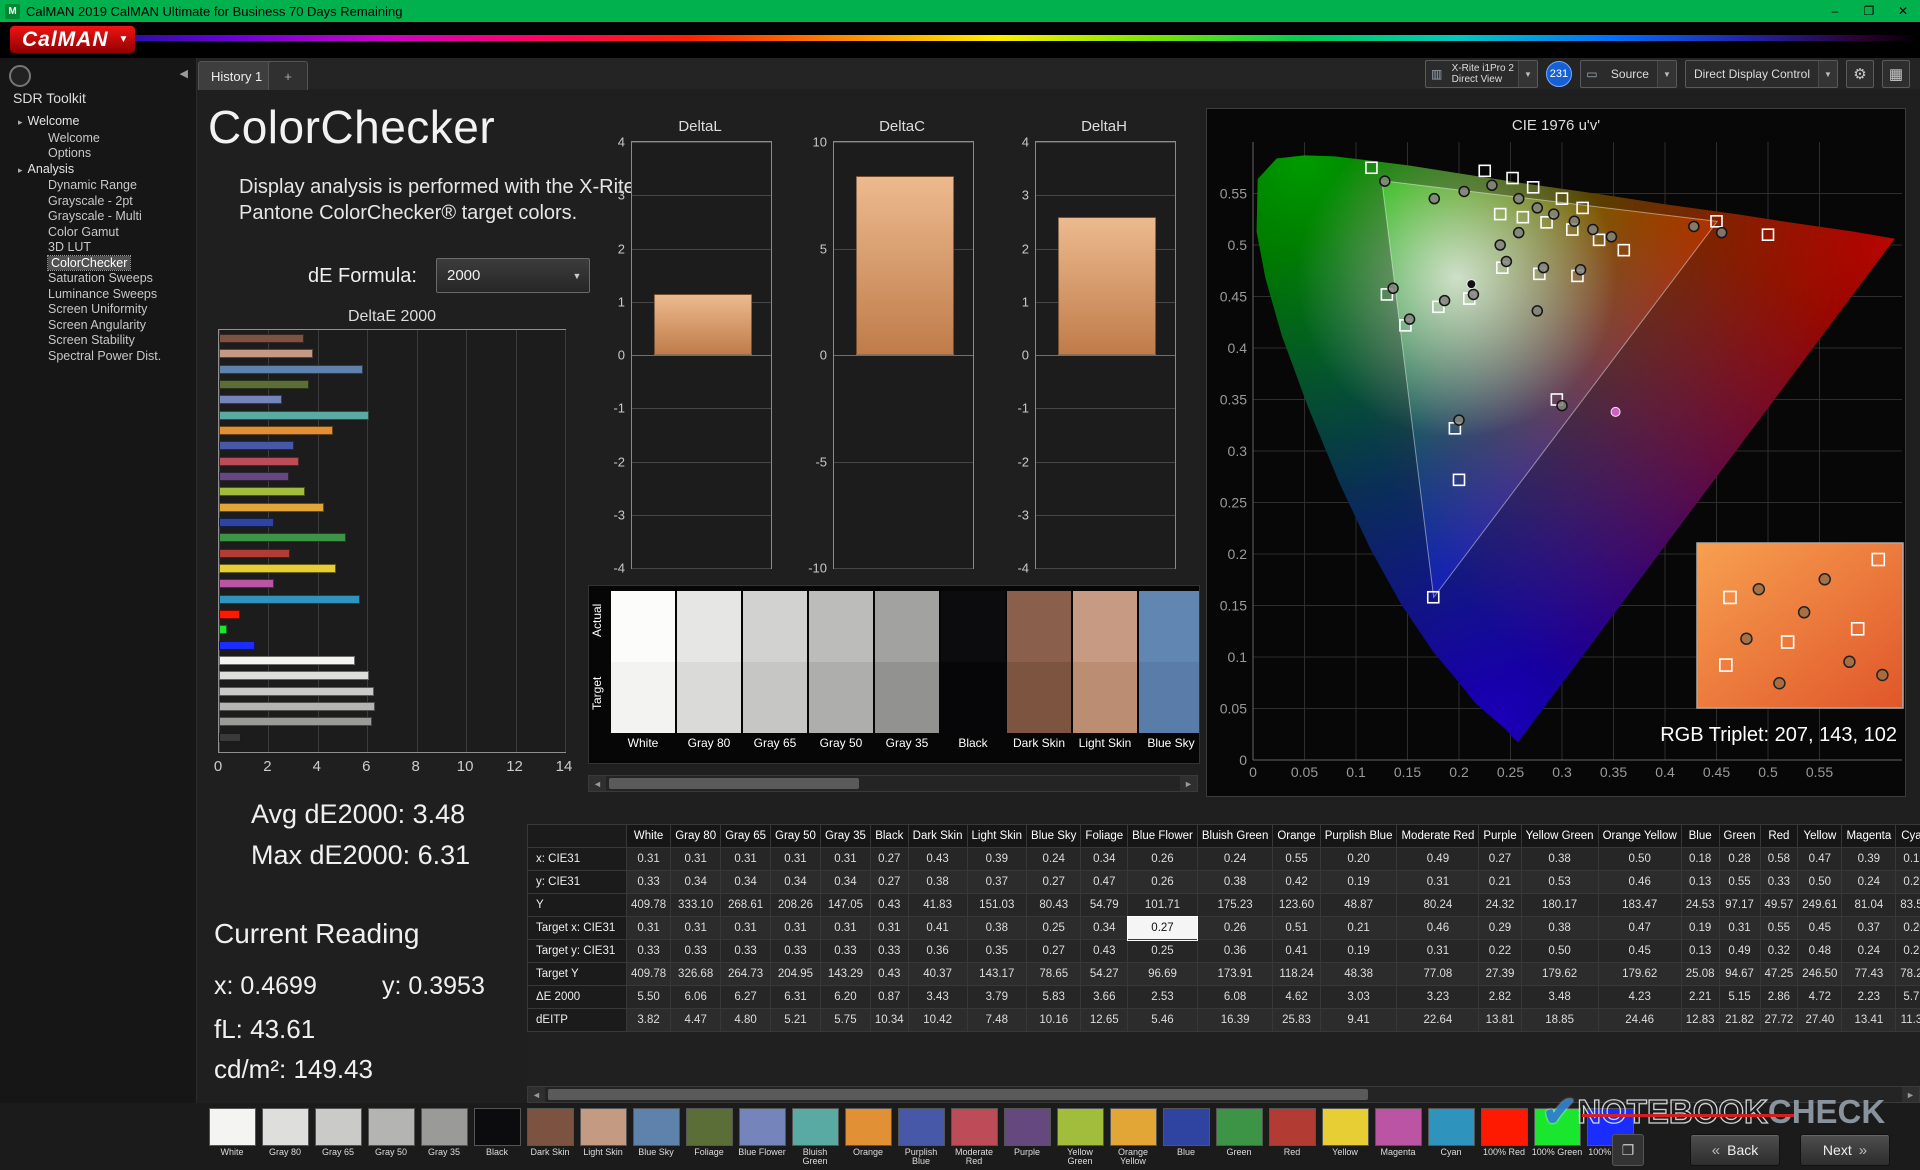 The height and width of the screenshot is (1170, 1920). Describe the element at coordinates (1559, 951) in the screenshot. I see `table-cell: 0.50` at that location.